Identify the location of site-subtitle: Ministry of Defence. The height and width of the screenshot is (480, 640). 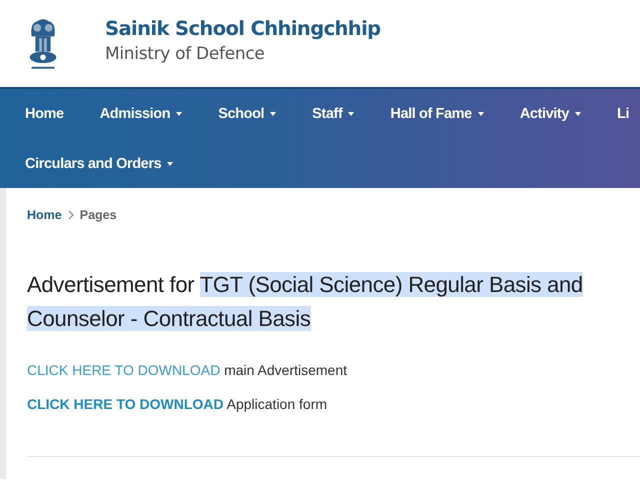
(185, 54).